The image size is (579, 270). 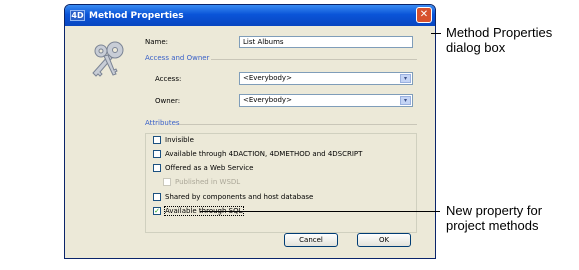 What do you see at coordinates (494, 210) in the screenshot?
I see `callout-text: New property for` at bounding box center [494, 210].